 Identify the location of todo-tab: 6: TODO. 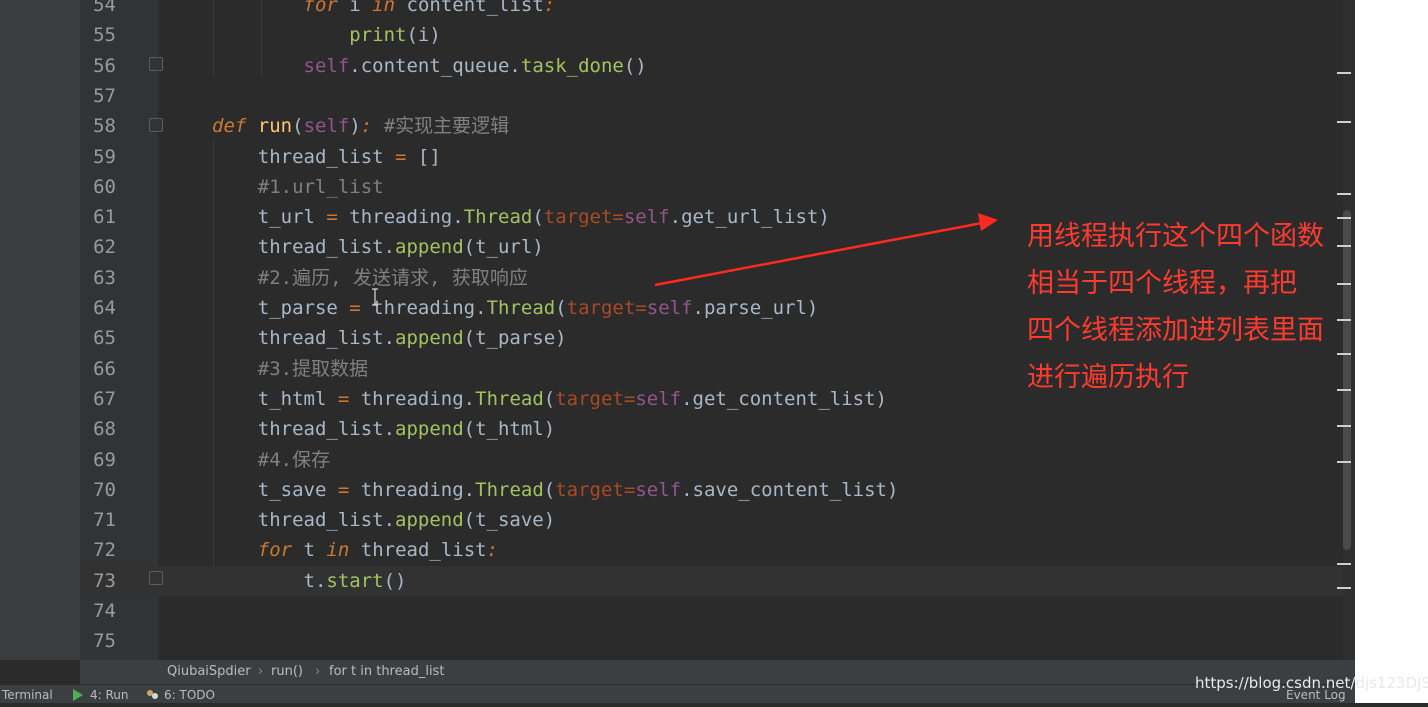
(189, 695).